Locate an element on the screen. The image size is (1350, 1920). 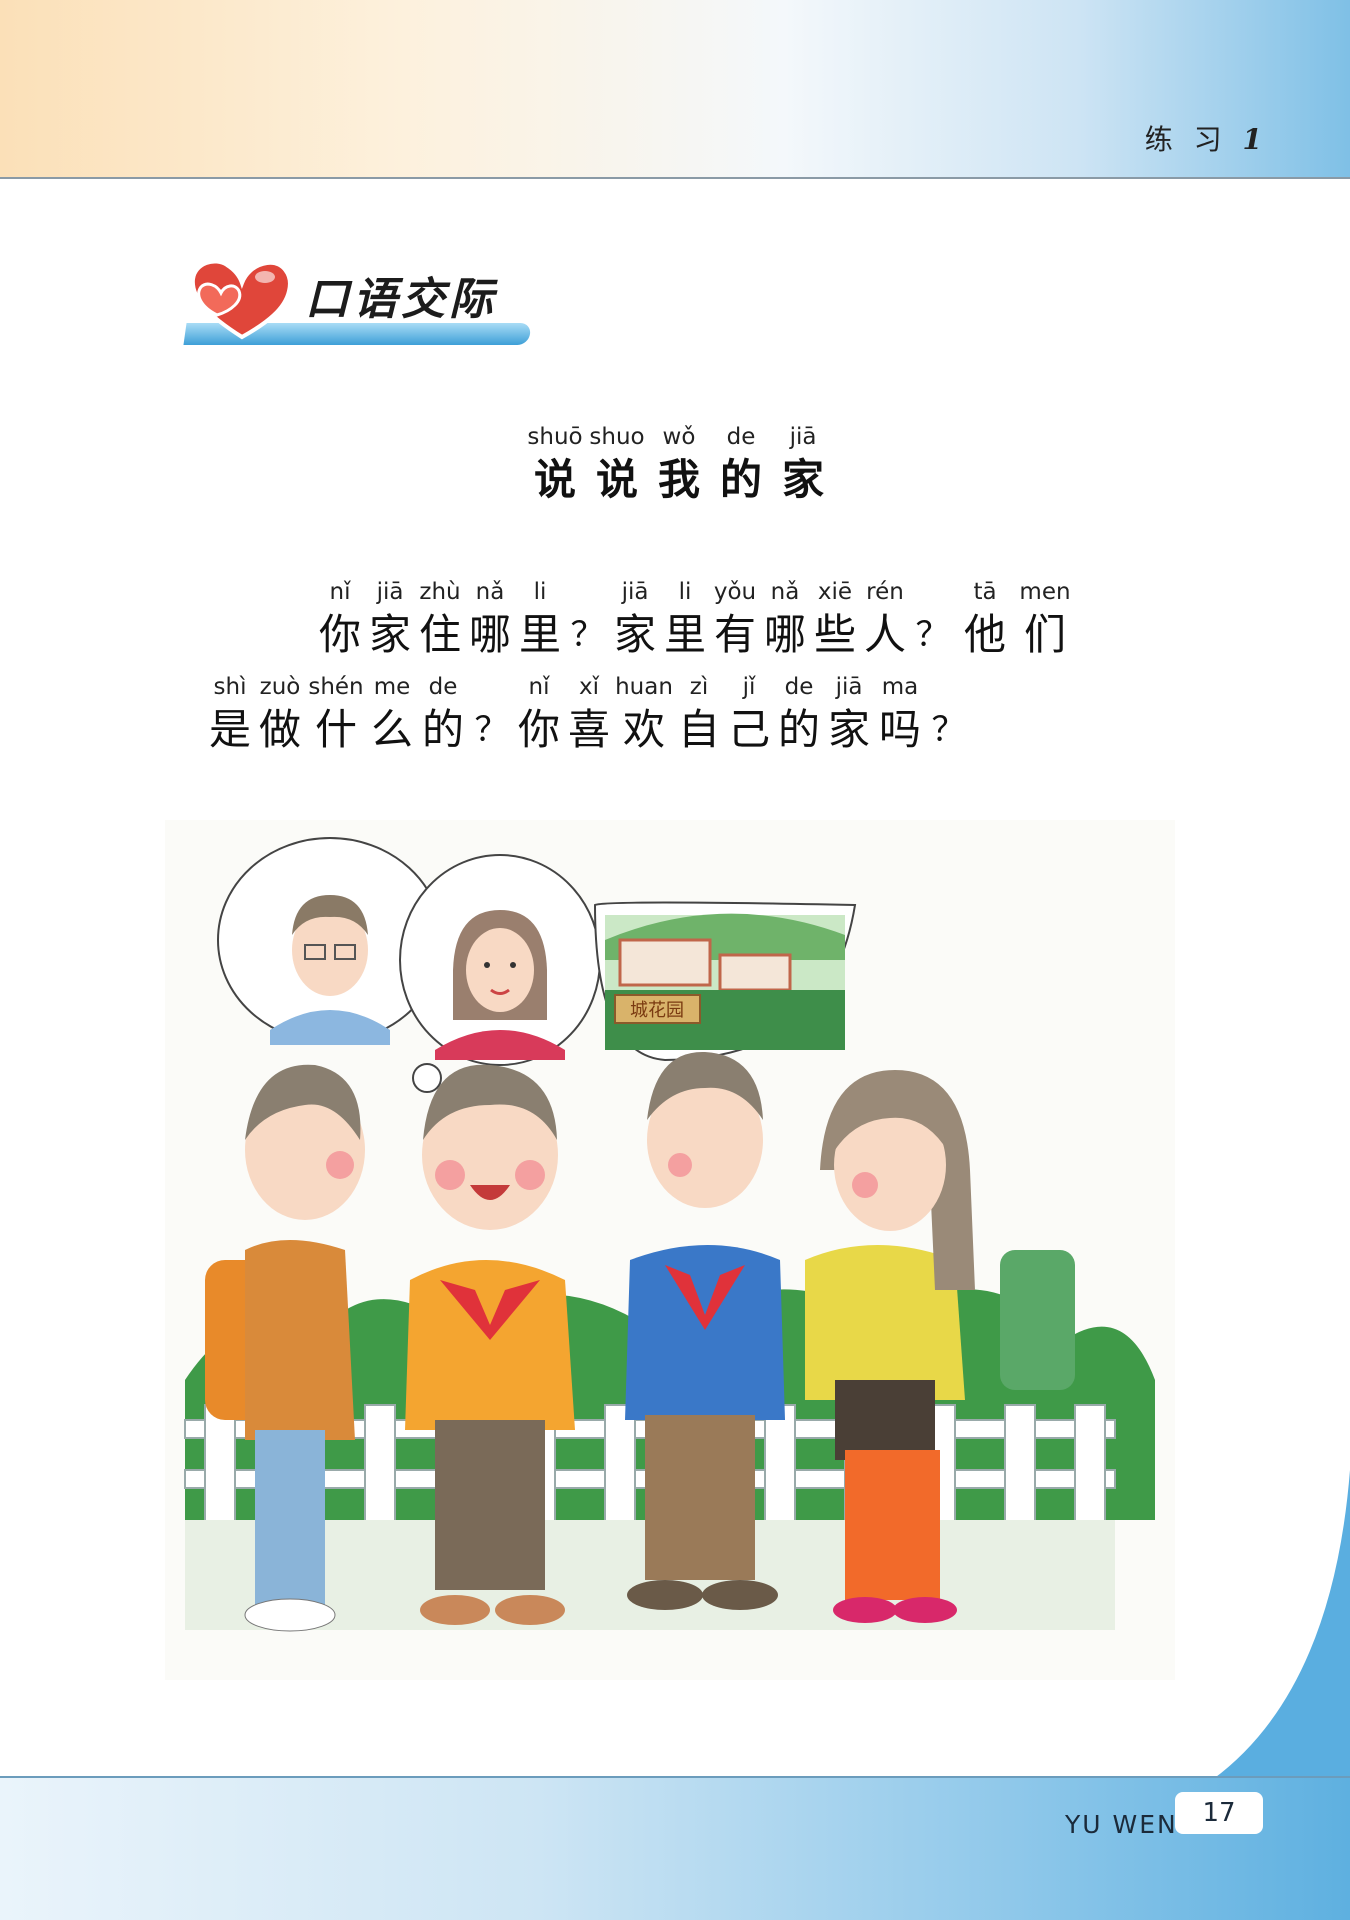
sign-text: 城花园 is located at coordinates (657, 1010).